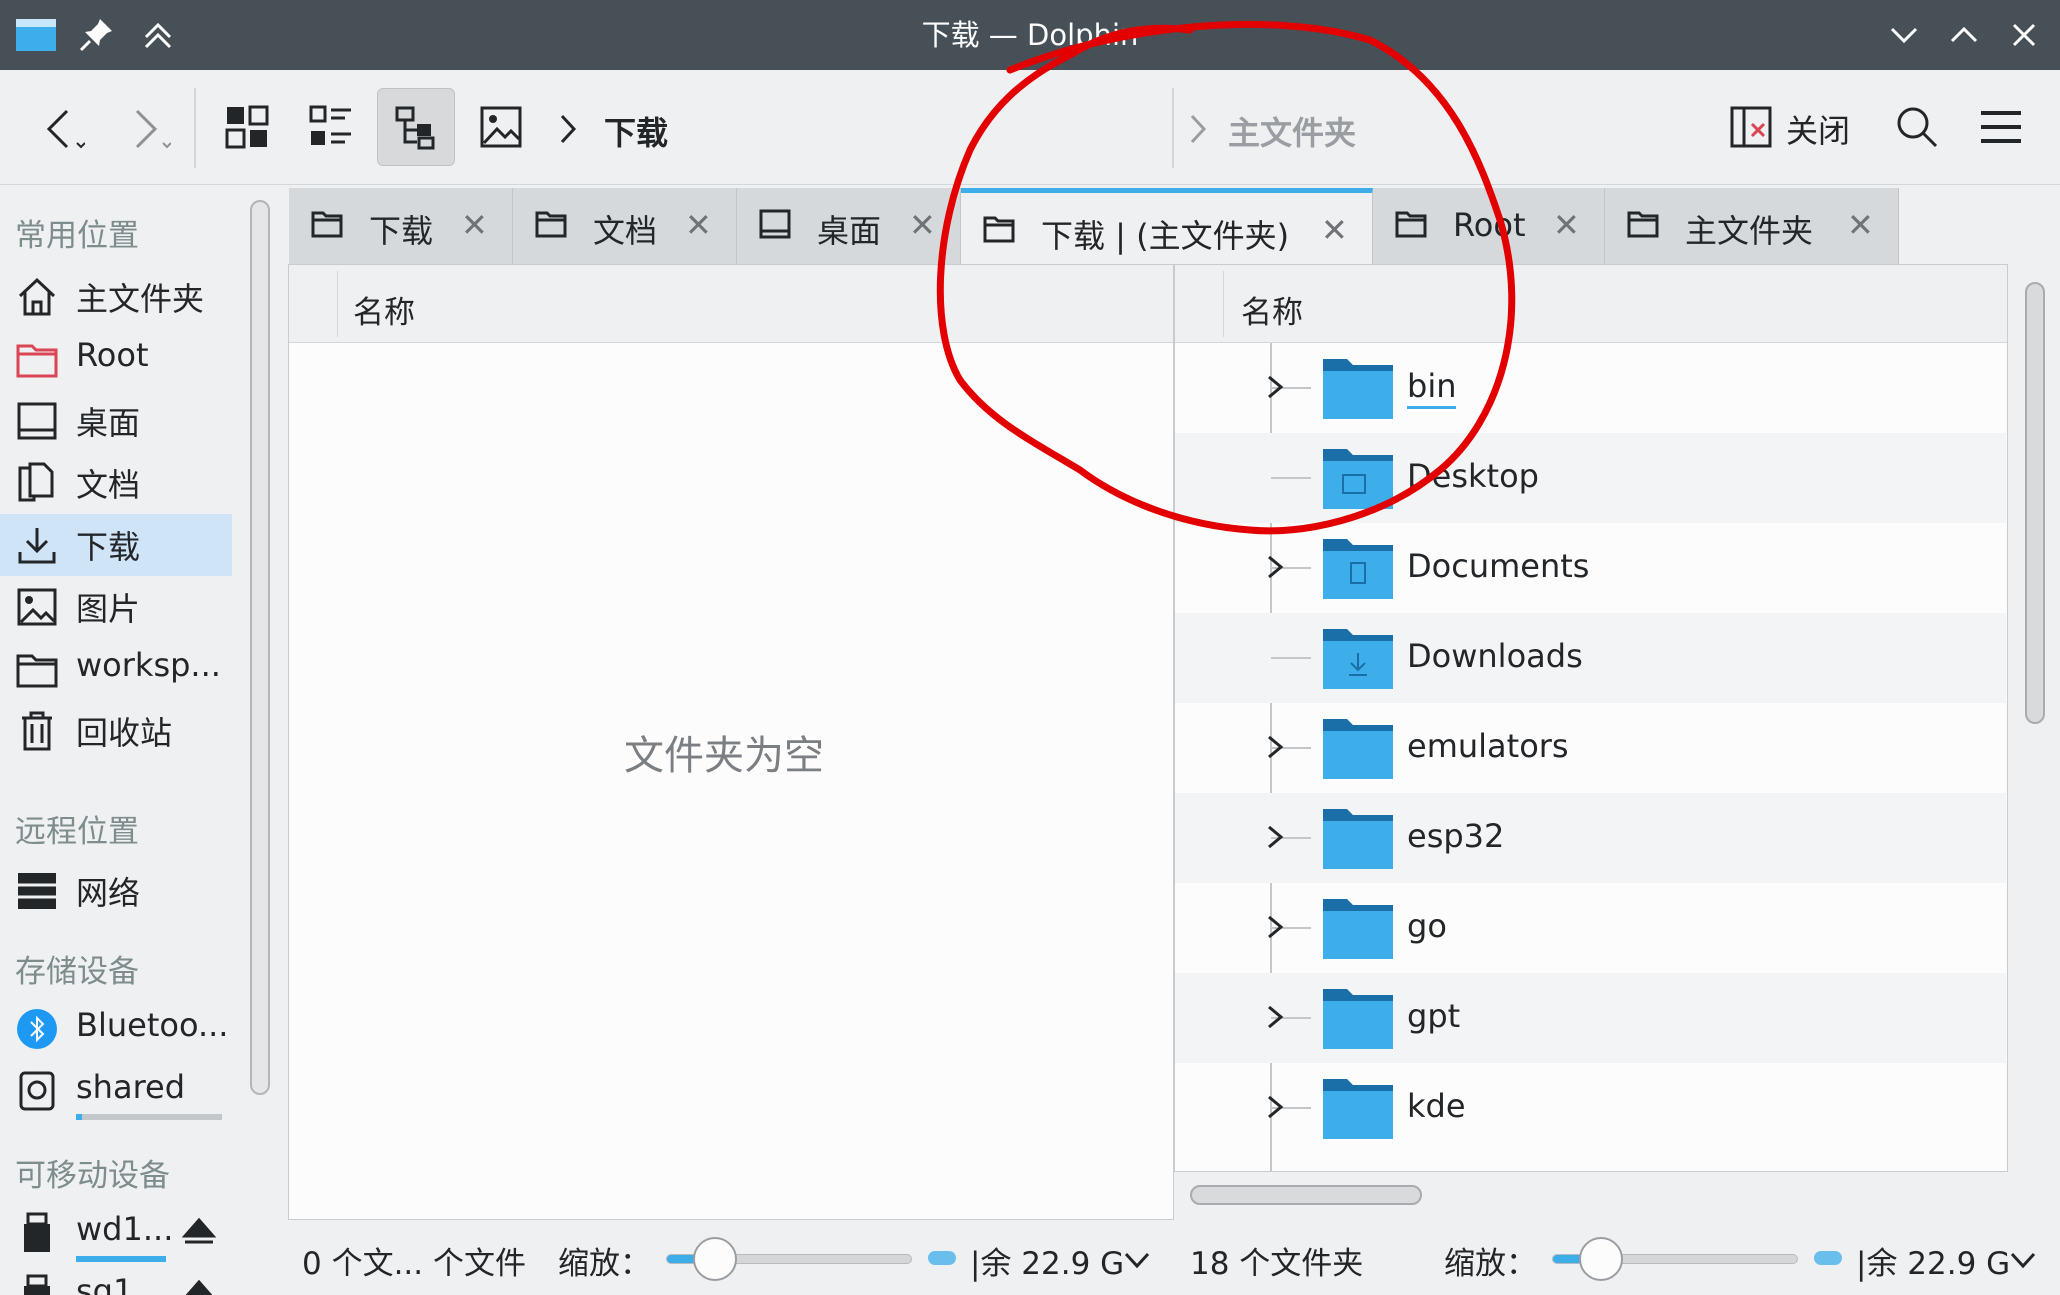 This screenshot has height=1295, width=2060. I want to click on file-name: emulators, so click(1488, 746).